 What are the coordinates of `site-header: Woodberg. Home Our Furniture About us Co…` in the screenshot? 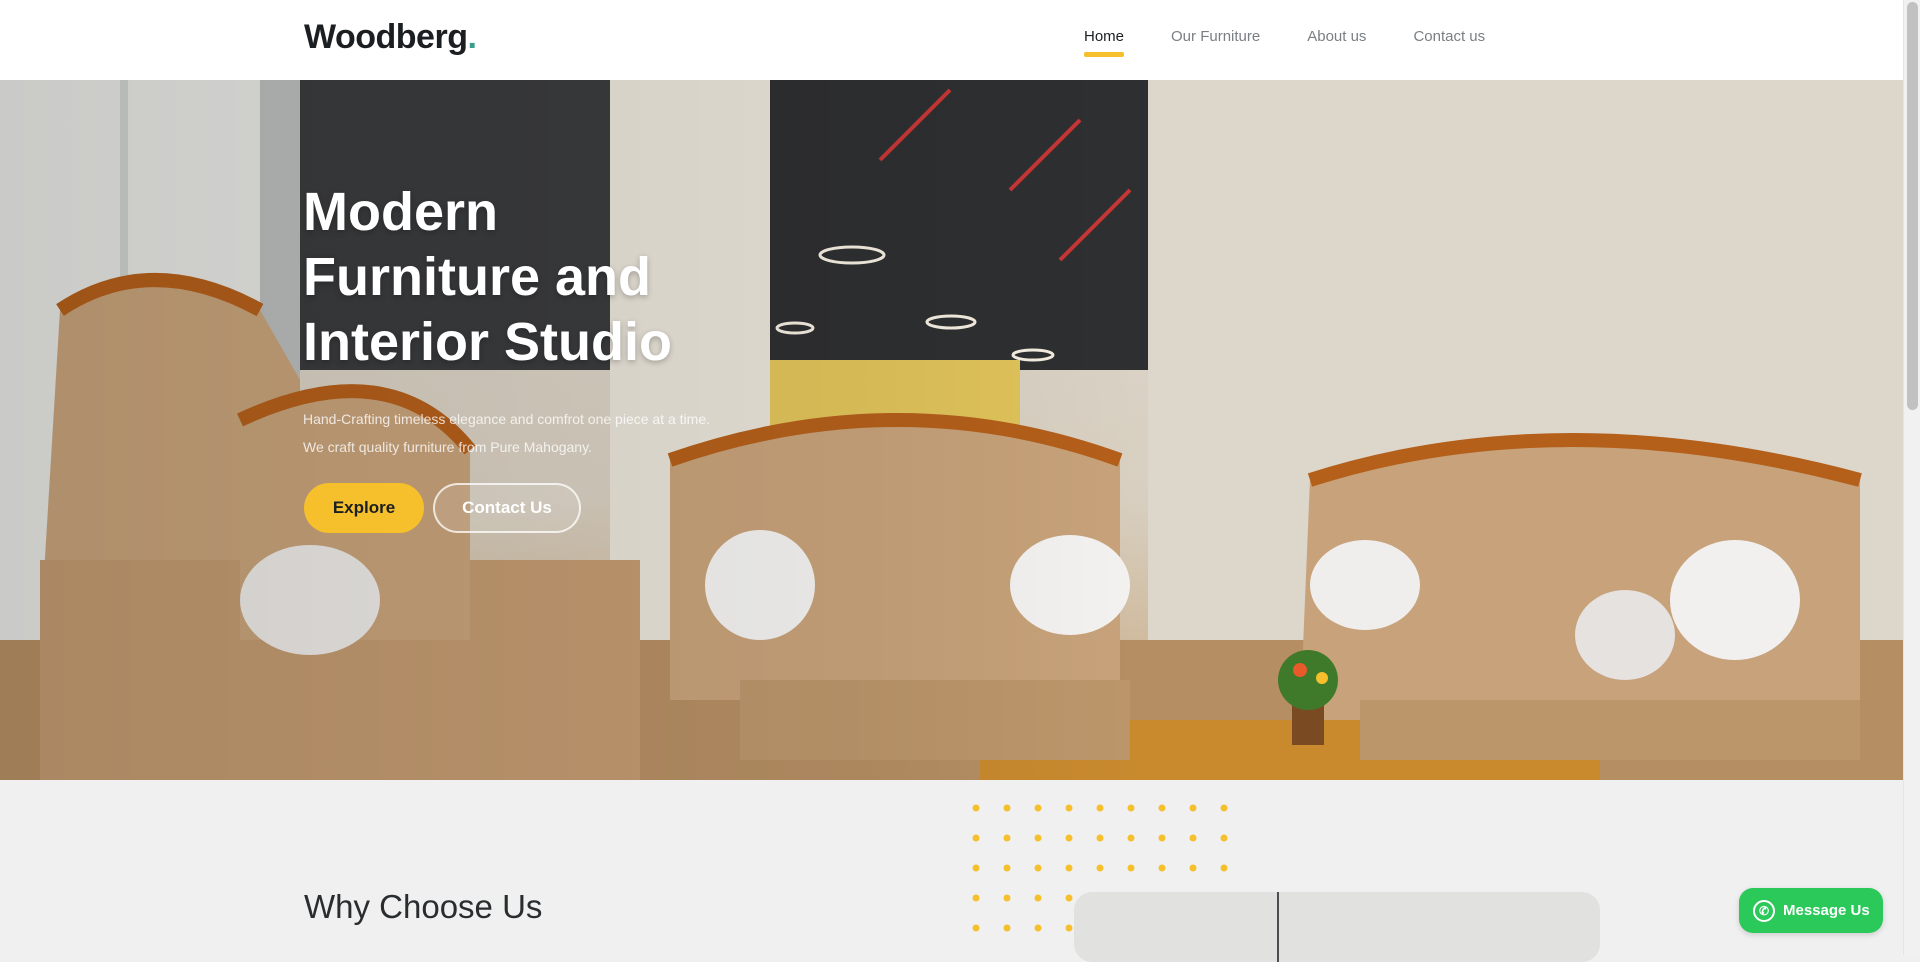 It's located at (951, 40).